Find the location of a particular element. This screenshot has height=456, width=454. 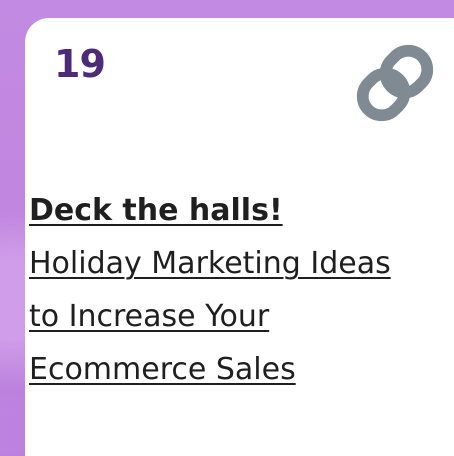

article-subtitle-line: Holiday Marketing Ideas is located at coordinates (241, 263).